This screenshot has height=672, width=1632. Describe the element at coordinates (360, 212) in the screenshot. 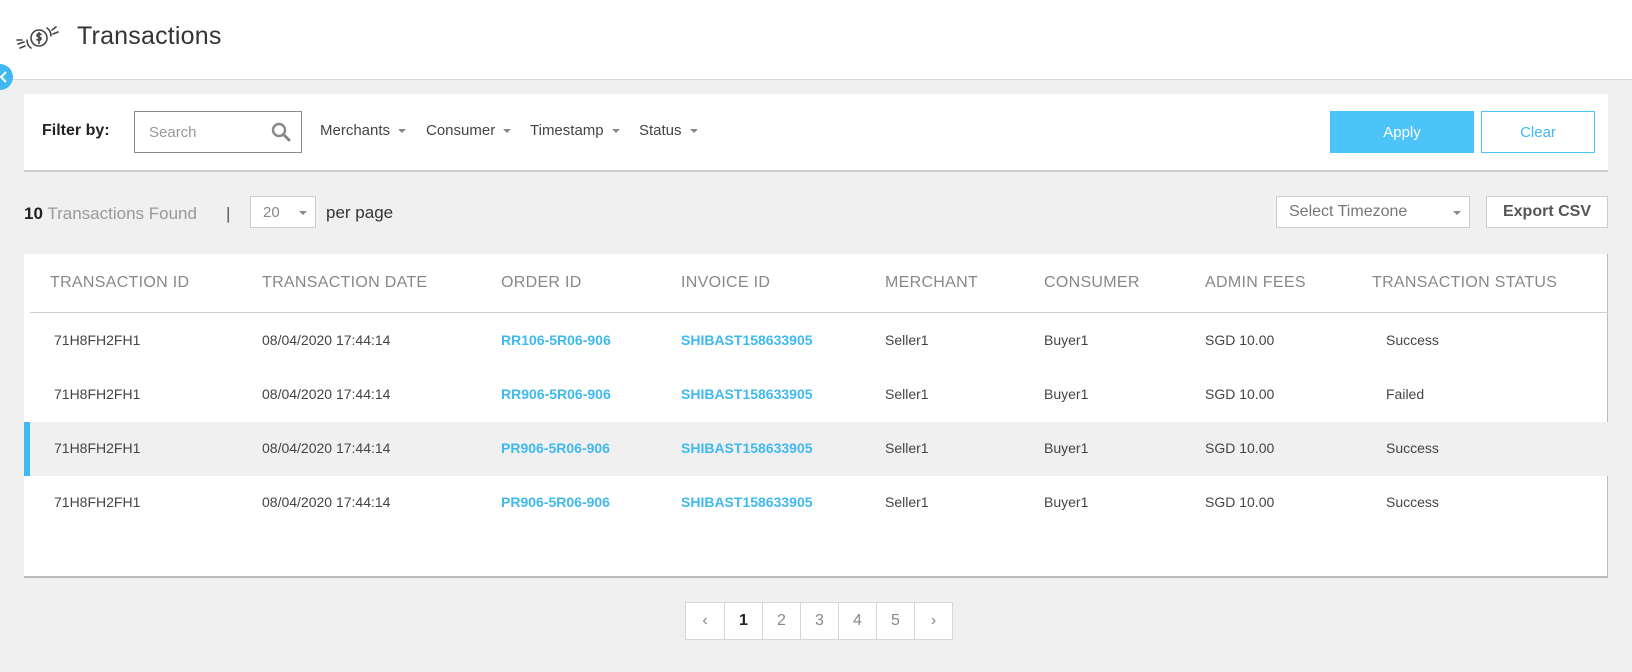

I see `per-page-label: per page` at that location.